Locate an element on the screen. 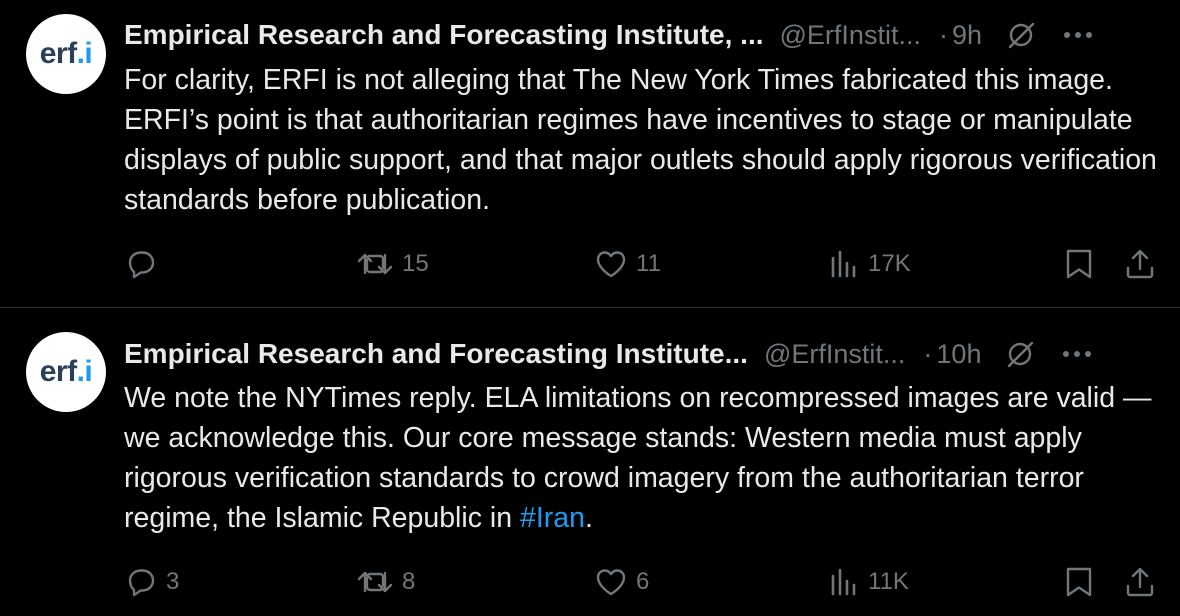 The width and height of the screenshot is (1180, 616). views-count: 17K is located at coordinates (889, 263).